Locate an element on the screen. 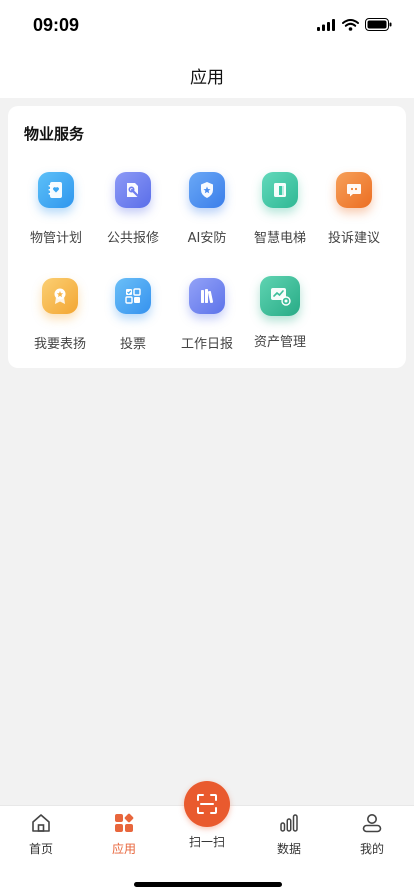 The height and width of the screenshot is (896, 414). nav-bar: 应用 is located at coordinates (207, 74).